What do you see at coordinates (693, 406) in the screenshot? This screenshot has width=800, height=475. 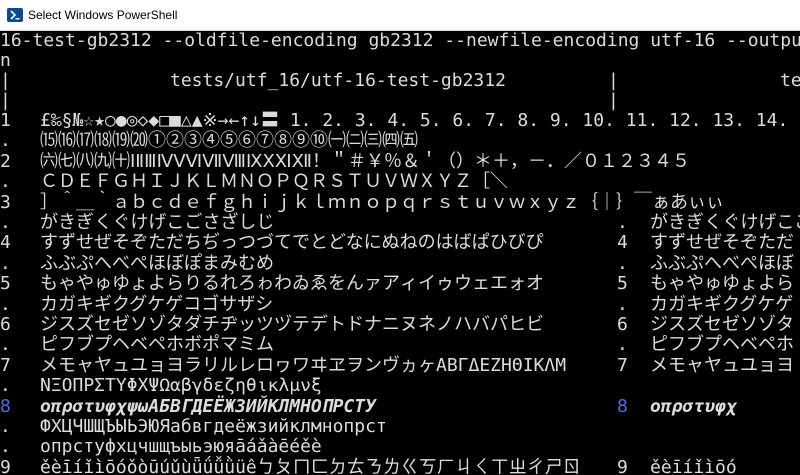 I see `right-content: οπρστυφχ` at bounding box center [693, 406].